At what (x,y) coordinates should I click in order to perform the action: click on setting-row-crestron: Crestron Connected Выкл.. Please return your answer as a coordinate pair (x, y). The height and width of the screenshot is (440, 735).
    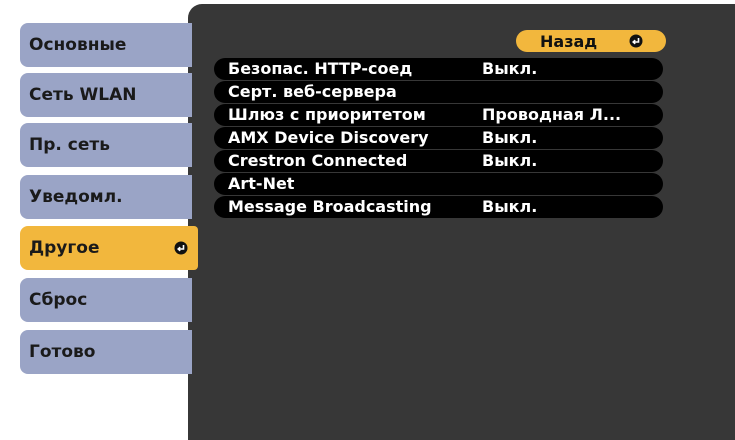
    Looking at the image, I should click on (438, 161).